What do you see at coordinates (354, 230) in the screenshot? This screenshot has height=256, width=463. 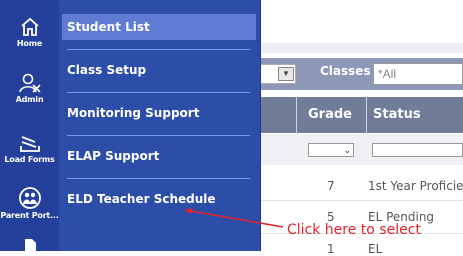 I see `annotation-text: Click here to select` at bounding box center [354, 230].